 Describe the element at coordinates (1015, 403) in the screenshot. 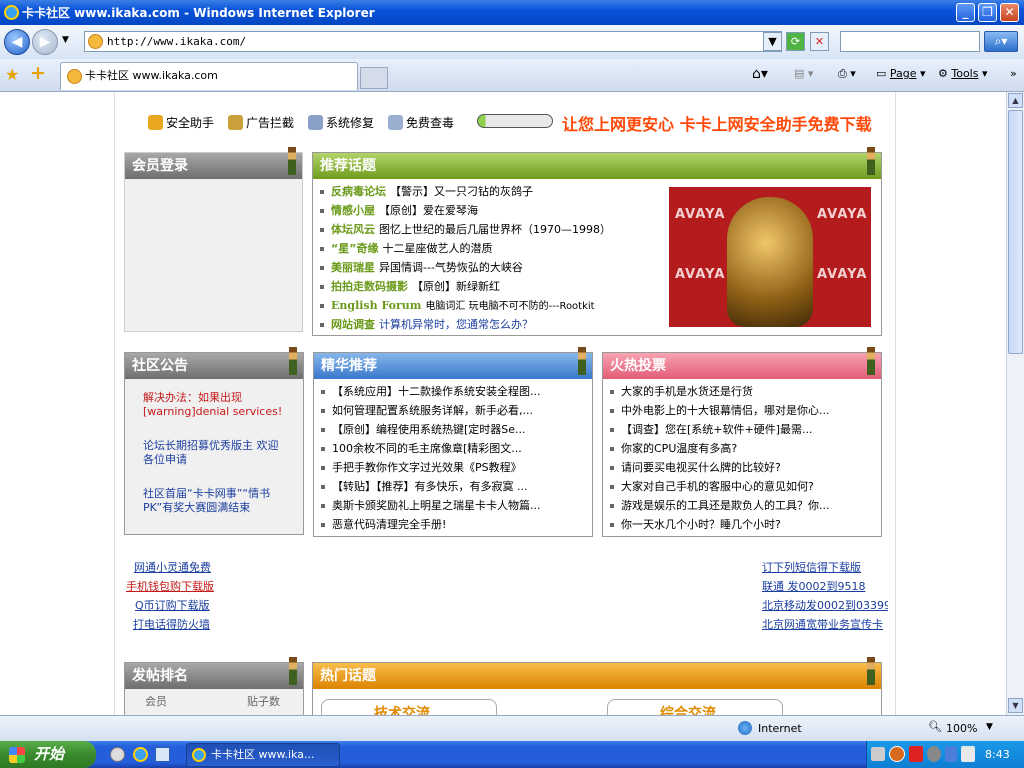

I see `vertical-scrollbar: ▲ ▼` at that location.